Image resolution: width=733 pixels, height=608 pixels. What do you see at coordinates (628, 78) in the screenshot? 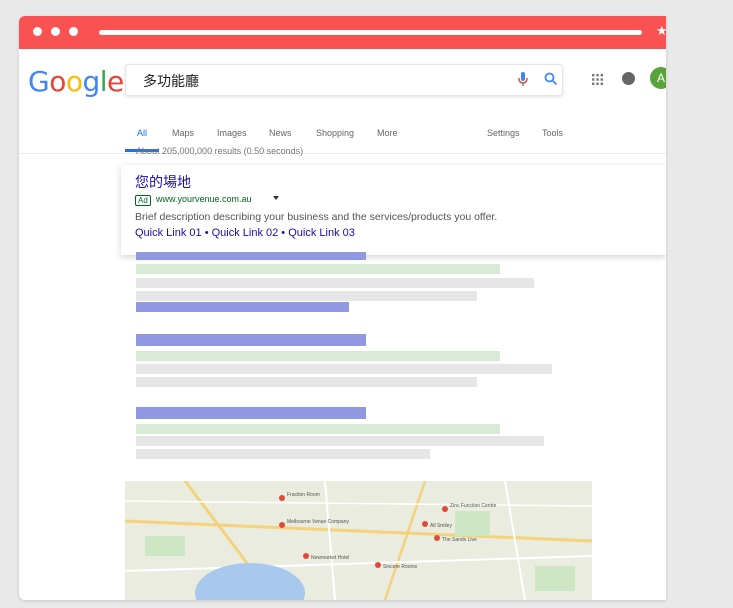
I see `notifications-icon` at bounding box center [628, 78].